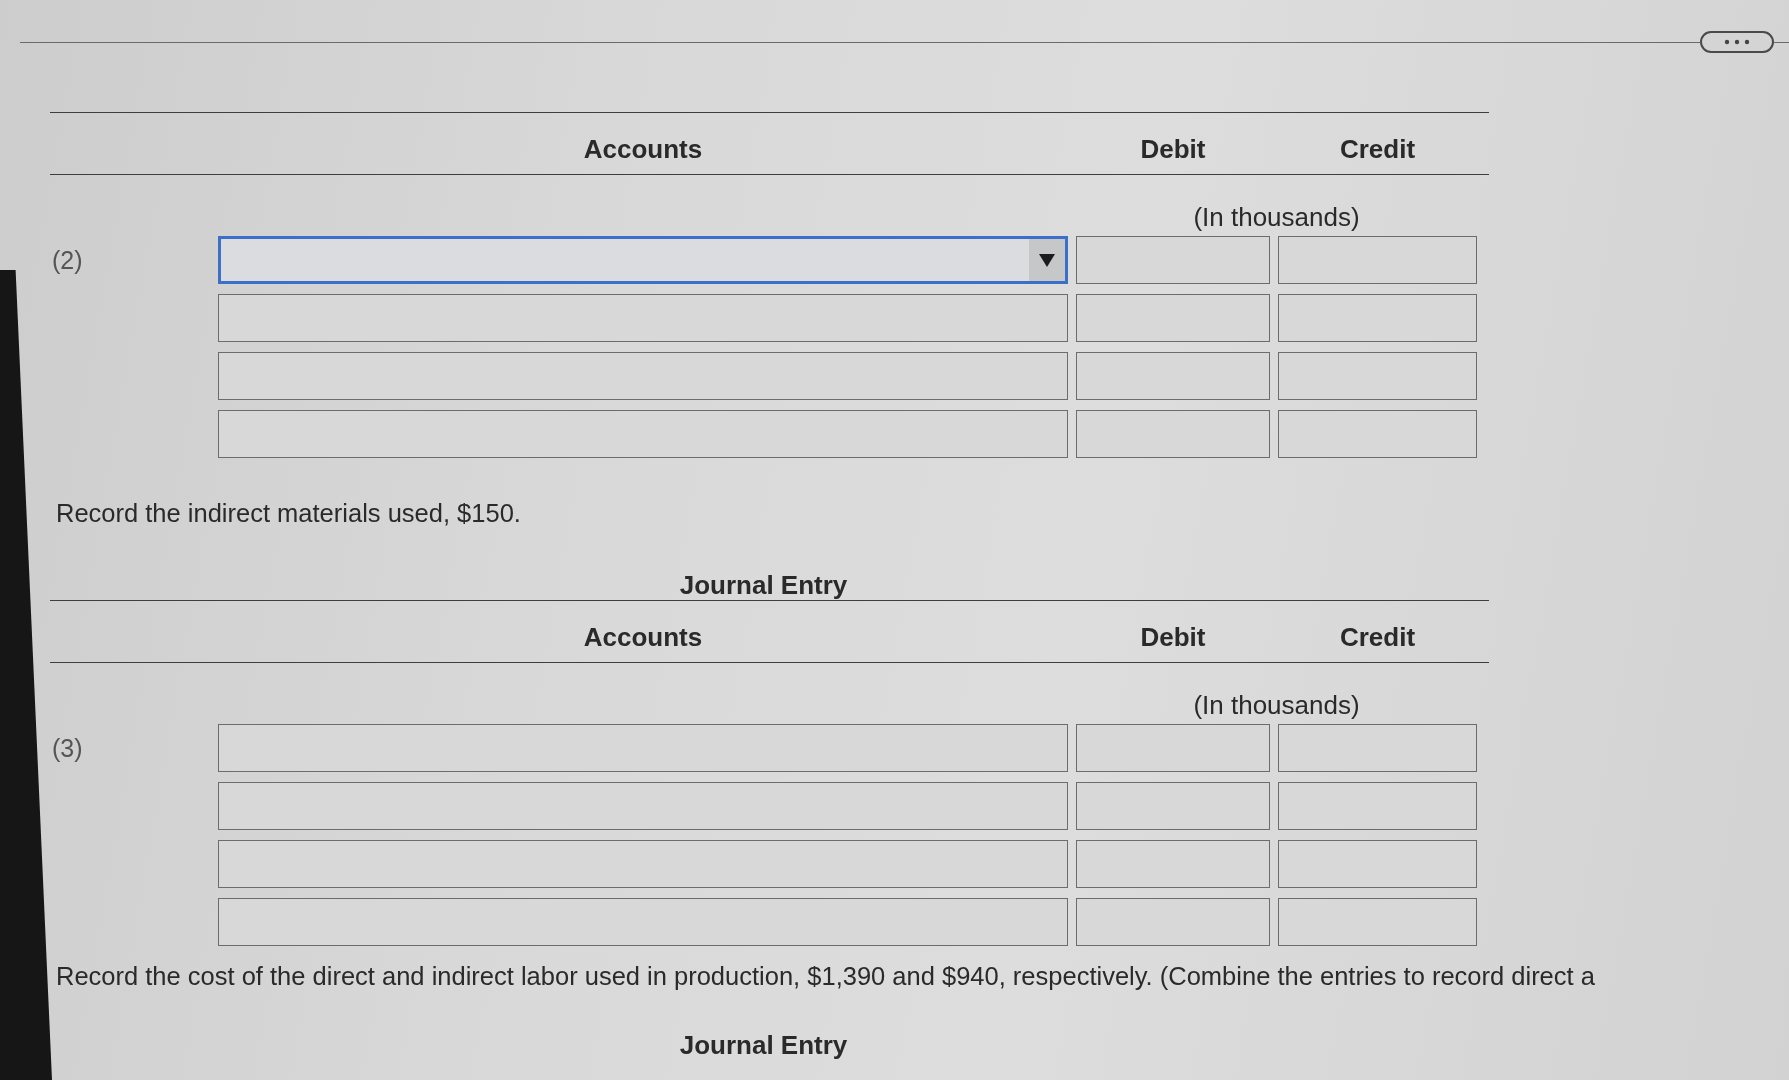 The image size is (1789, 1080). Describe the element at coordinates (826, 976) in the screenshot. I see `instruction-text: Record the cost of the direct and indirect labor used in production, $1,390 and $940, respectively. (Combine the entries to record direct a` at that location.